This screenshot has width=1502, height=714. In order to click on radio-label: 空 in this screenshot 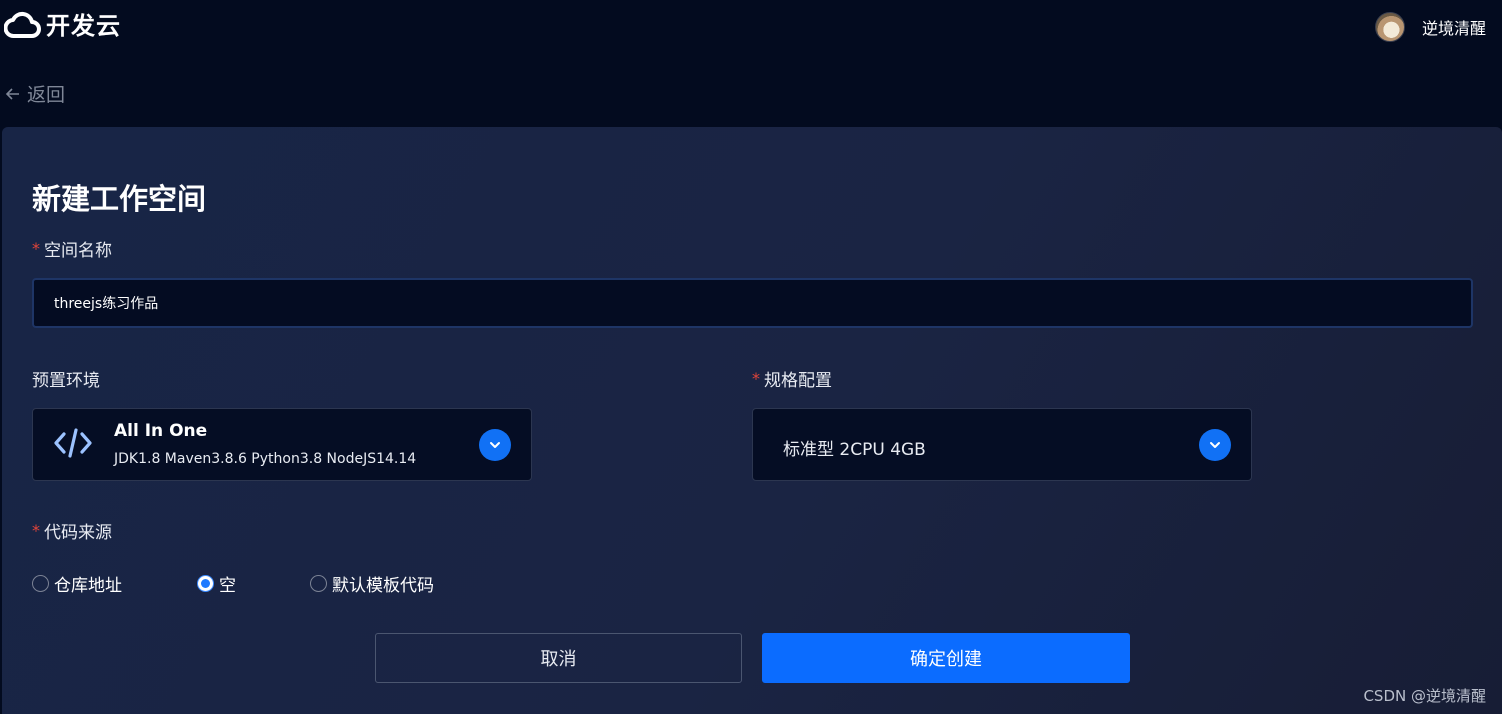, I will do `click(227, 583)`.